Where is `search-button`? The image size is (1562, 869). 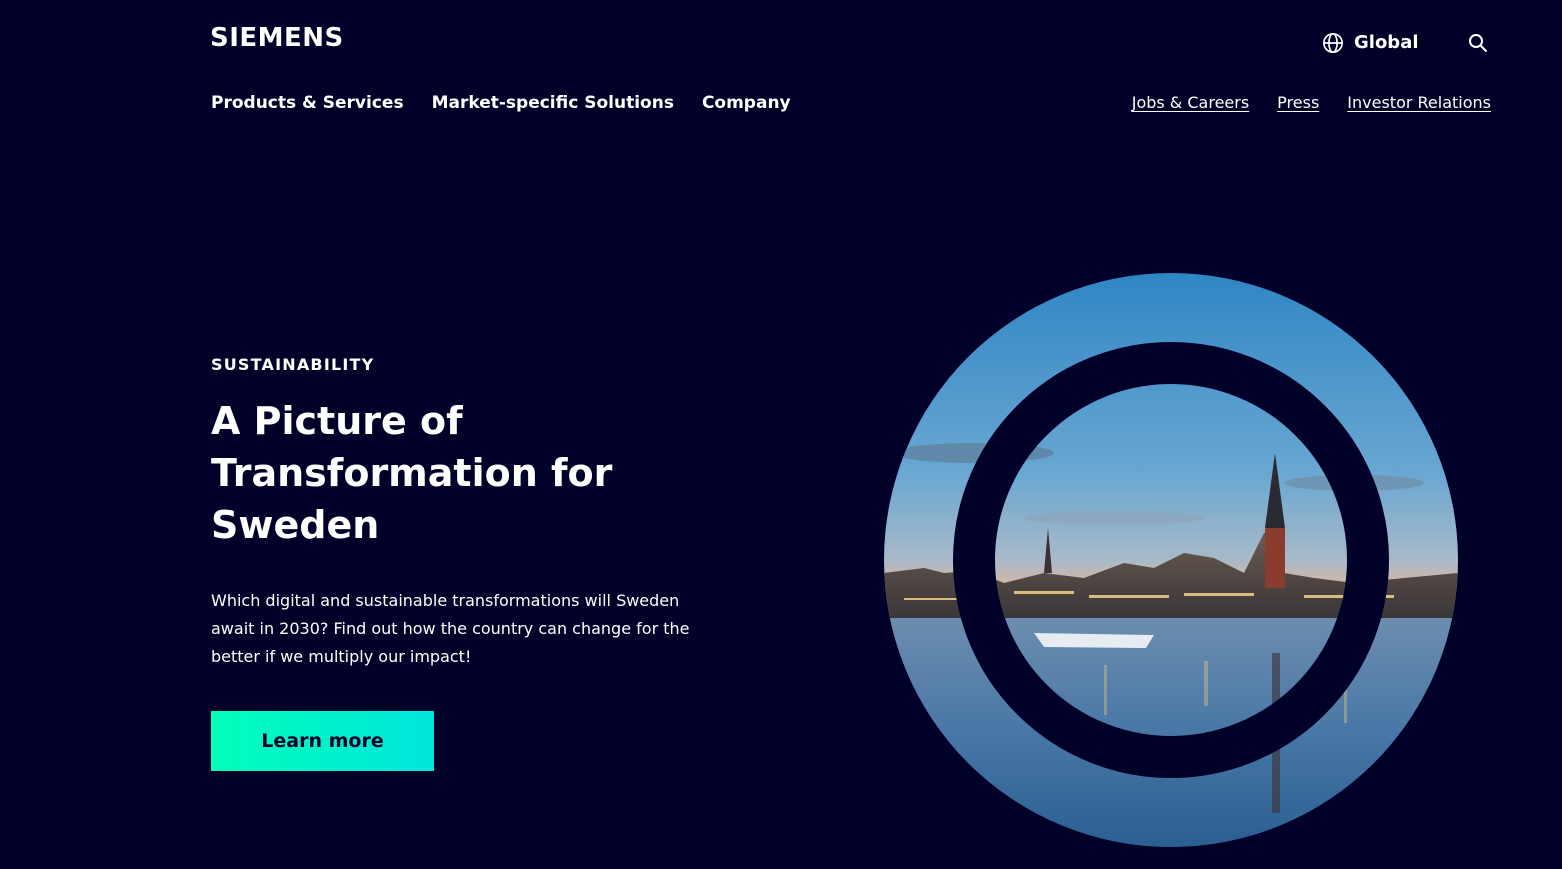 search-button is located at coordinates (1478, 43).